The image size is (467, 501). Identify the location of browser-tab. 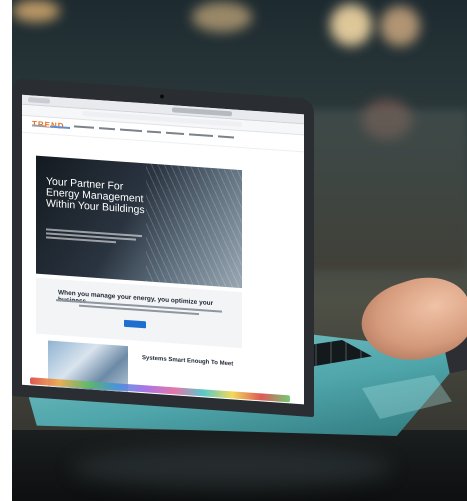
(39, 100).